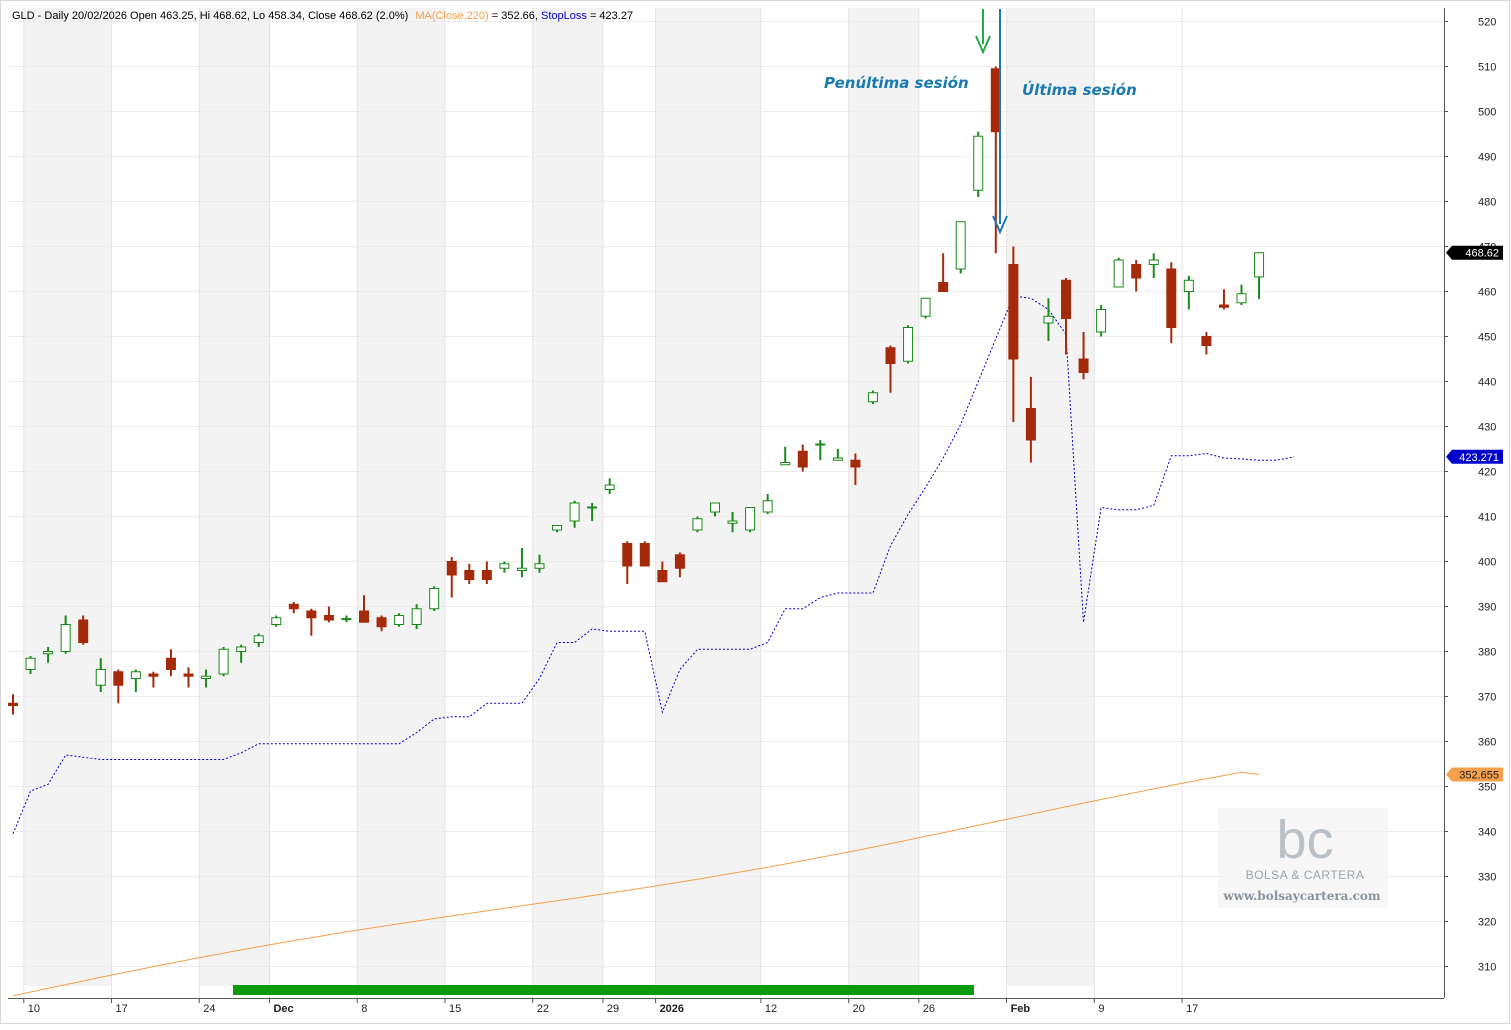 Image resolution: width=1511 pixels, height=1030 pixels. I want to click on close-price-tag-text: 468.62, so click(1482, 254).